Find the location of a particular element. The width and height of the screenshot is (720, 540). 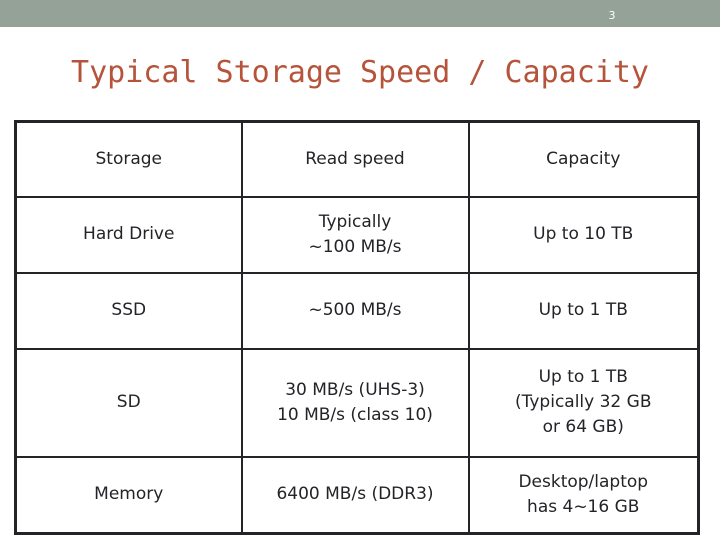

column-header-storage: Storage is located at coordinates (128, 159).